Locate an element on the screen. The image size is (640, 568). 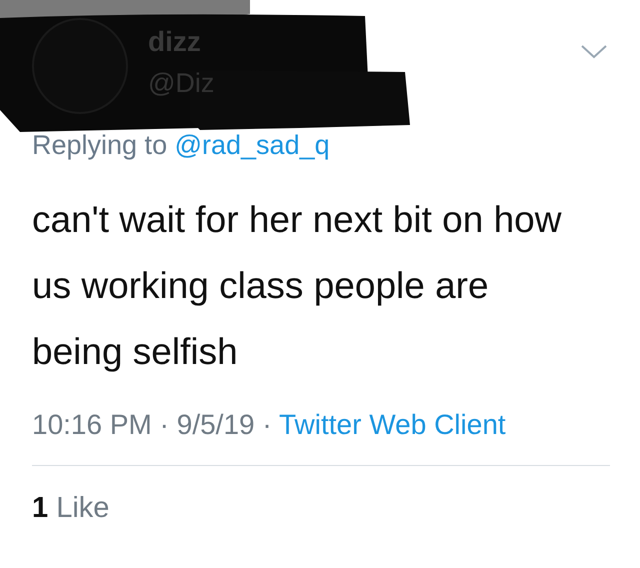
likes-count: 1 Like is located at coordinates (320, 495).